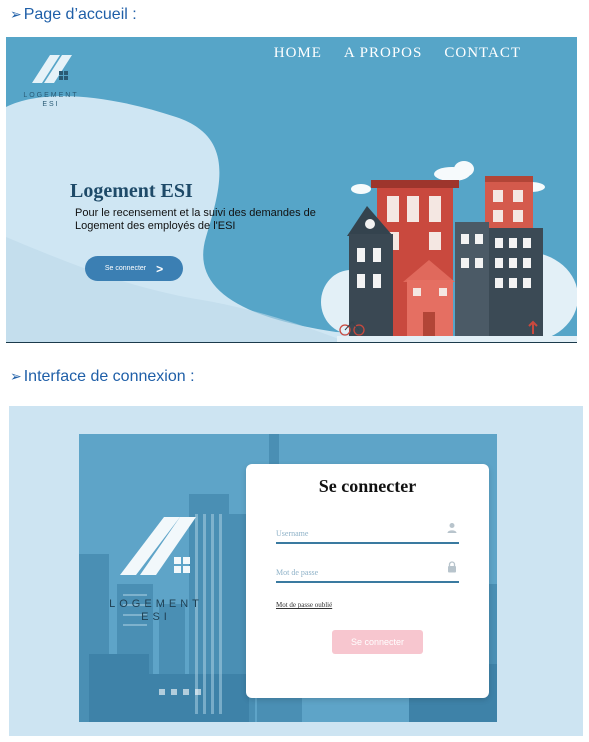 This screenshot has width=589, height=742. What do you see at coordinates (367, 533) in the screenshot?
I see `username-field: Username` at bounding box center [367, 533].